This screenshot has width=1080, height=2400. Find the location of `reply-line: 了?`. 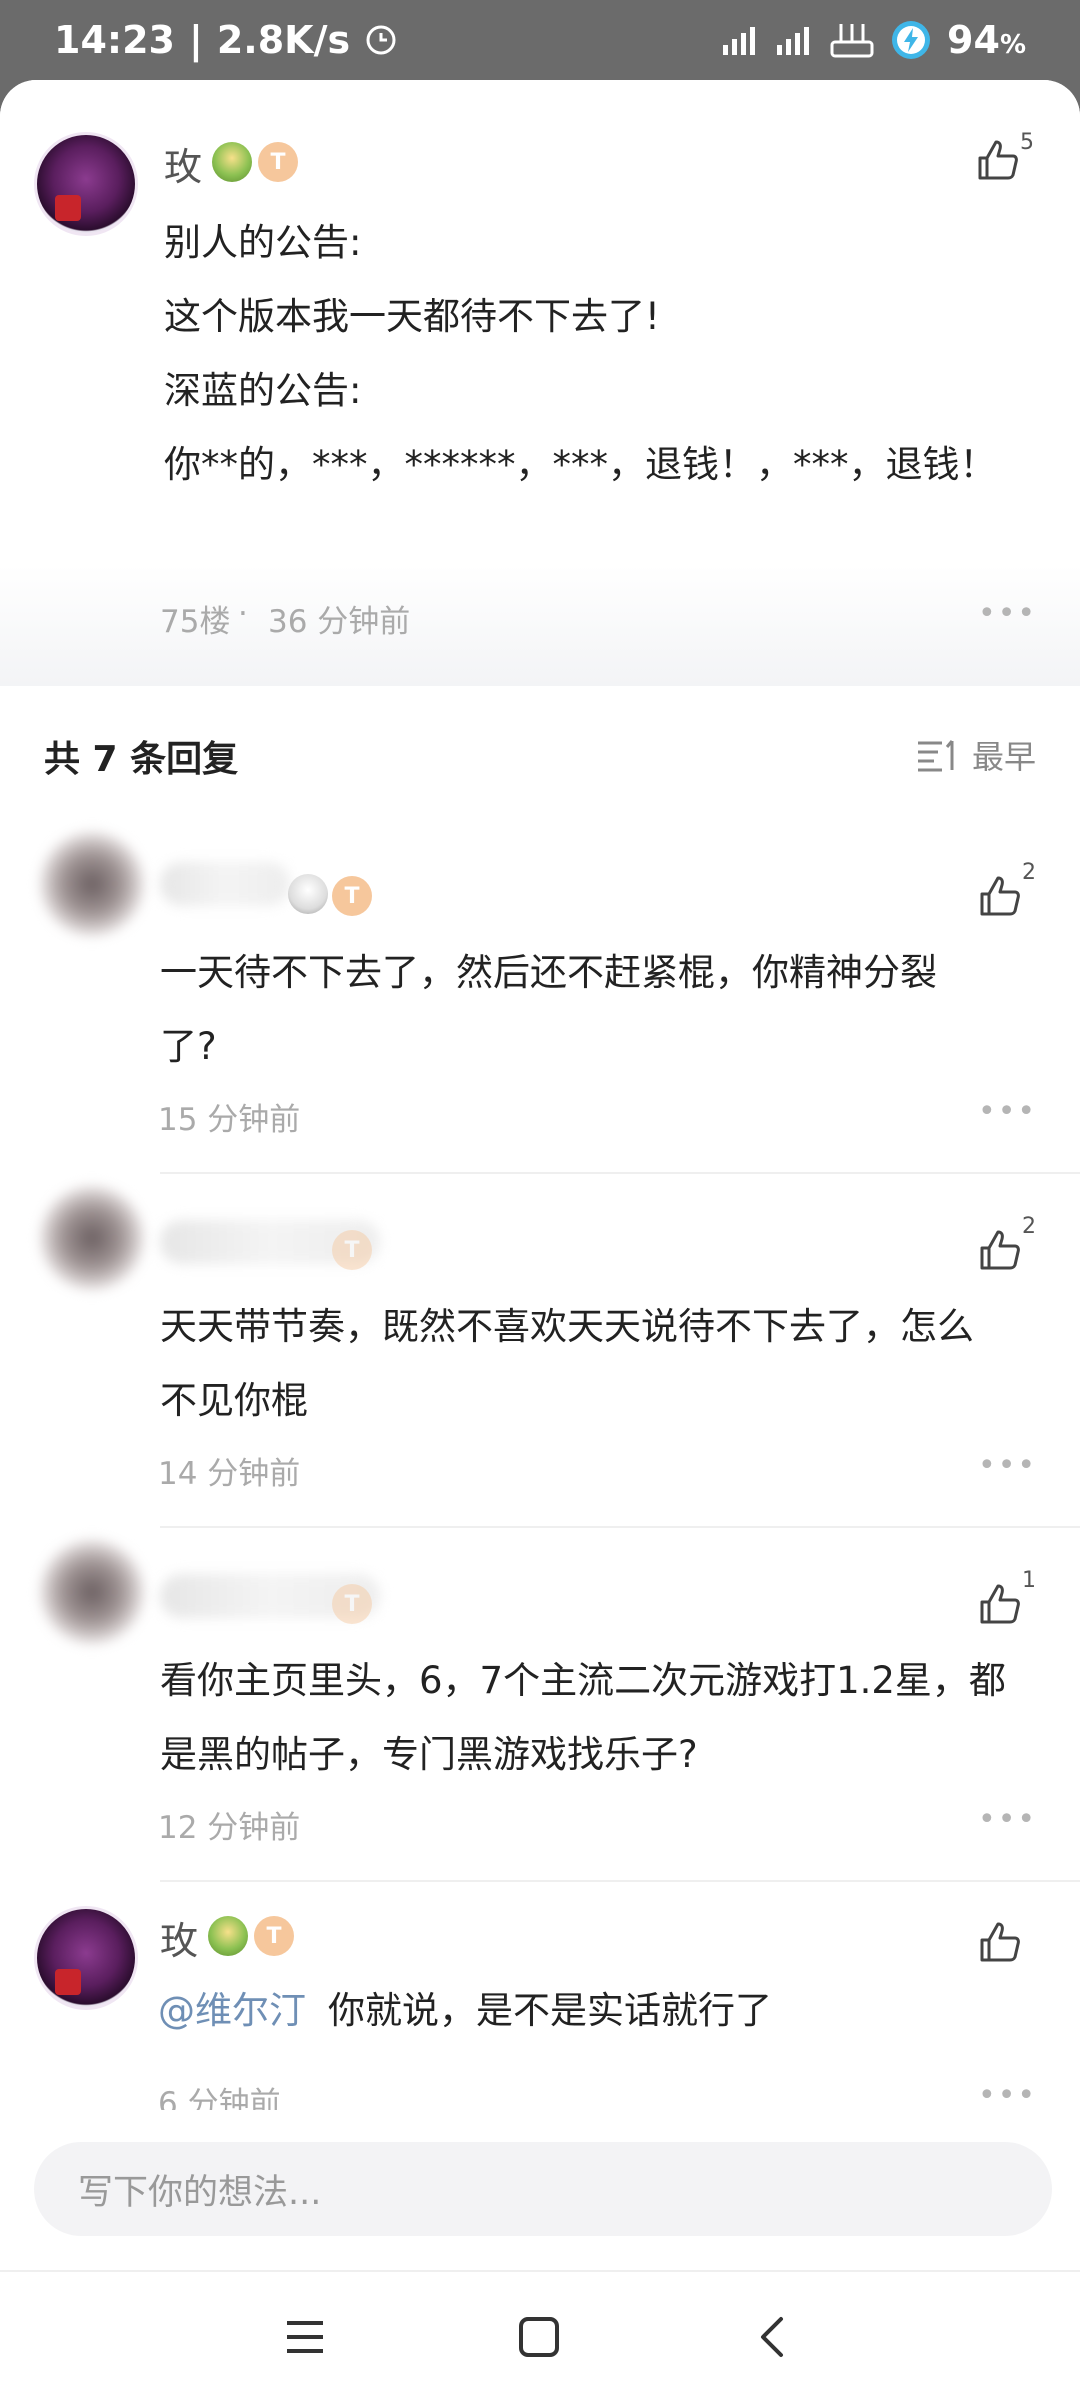

reply-line: 了? is located at coordinates (188, 1046).